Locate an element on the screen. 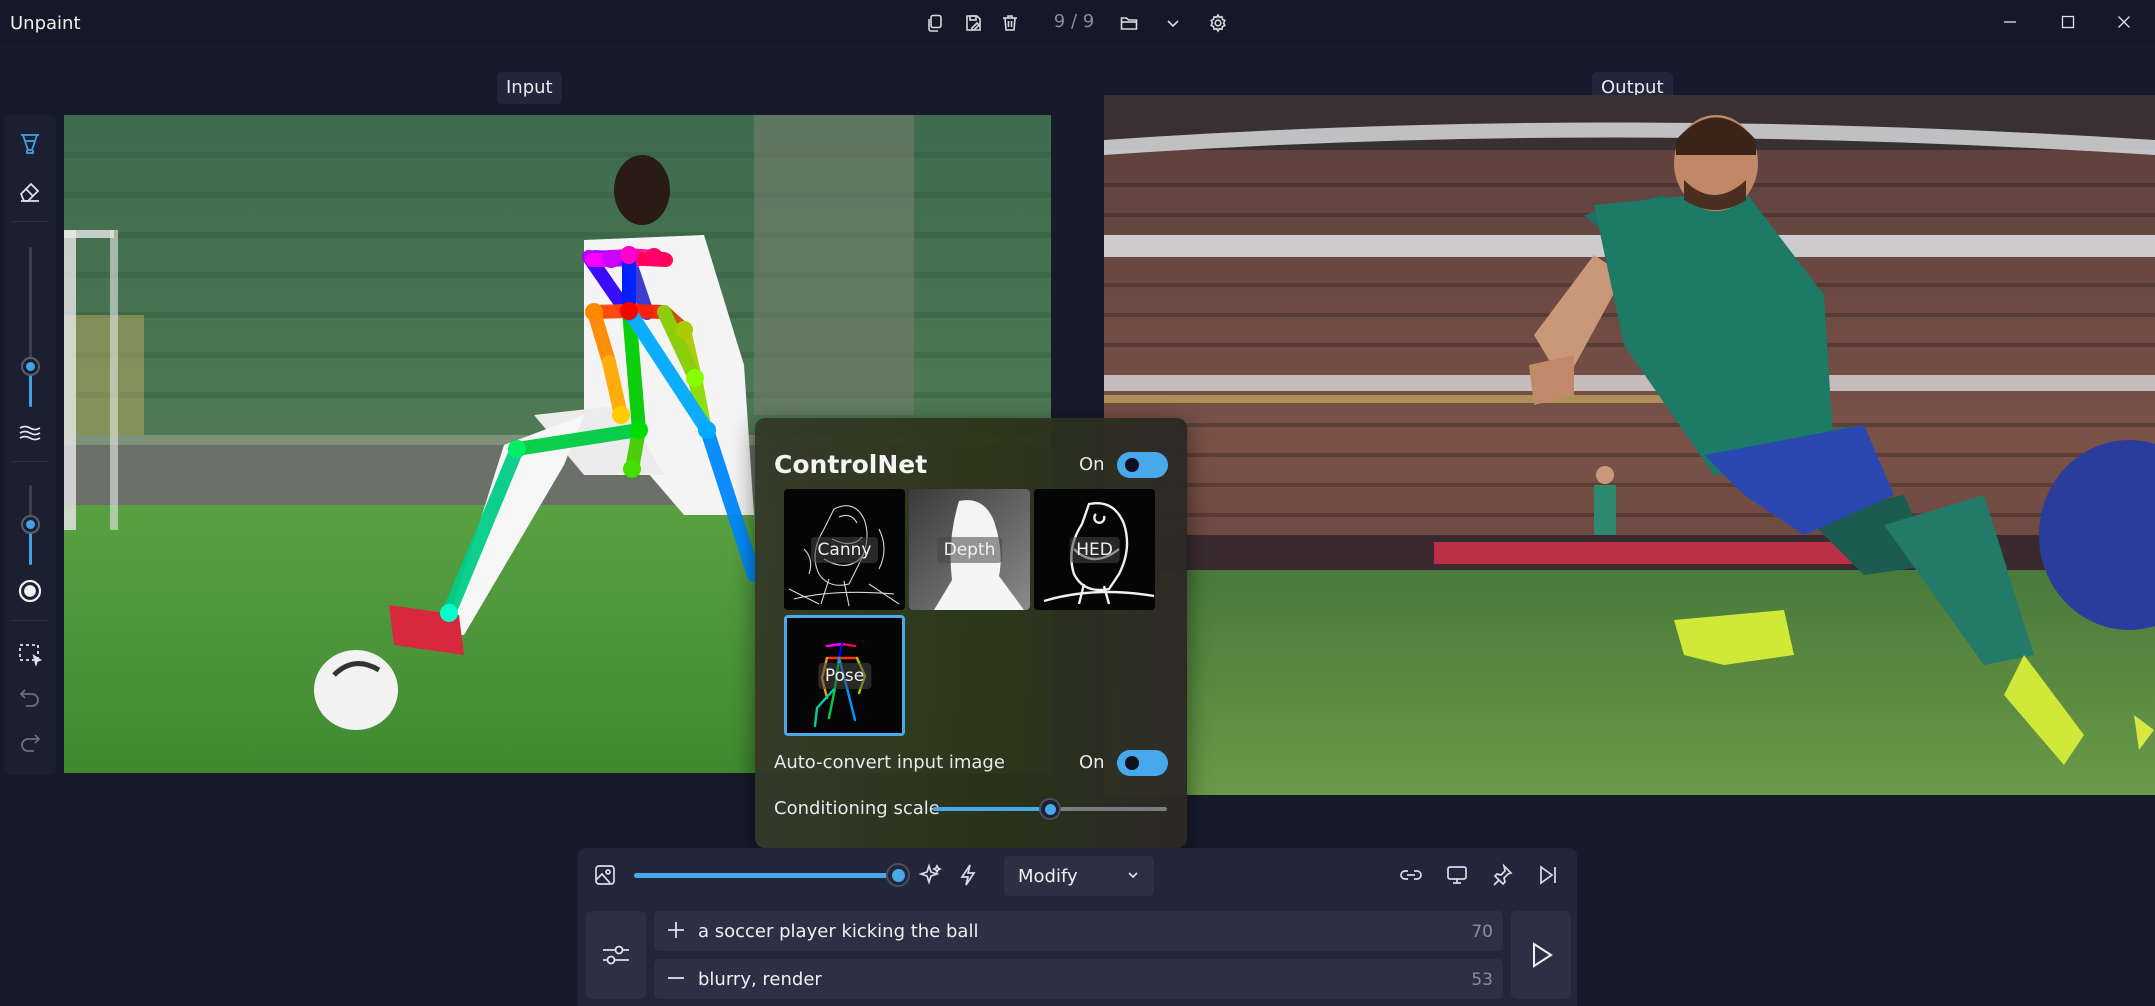 Image resolution: width=2155 pixels, height=1006 pixels. auto-convert-label: Auto-convert input image is located at coordinates (889, 762).